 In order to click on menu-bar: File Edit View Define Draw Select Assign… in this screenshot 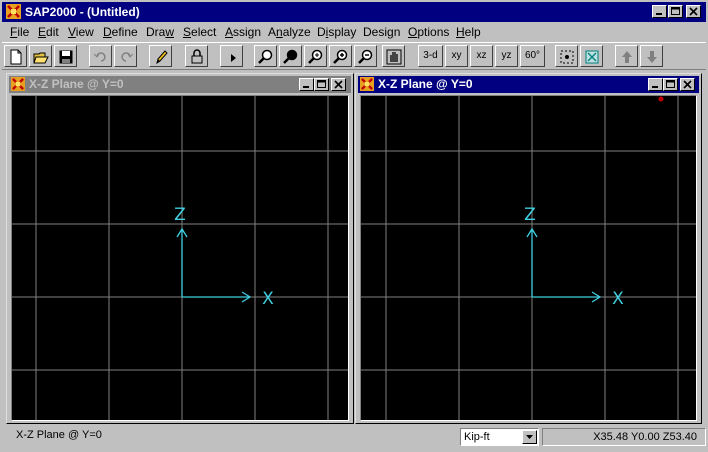, I will do `click(354, 32)`.